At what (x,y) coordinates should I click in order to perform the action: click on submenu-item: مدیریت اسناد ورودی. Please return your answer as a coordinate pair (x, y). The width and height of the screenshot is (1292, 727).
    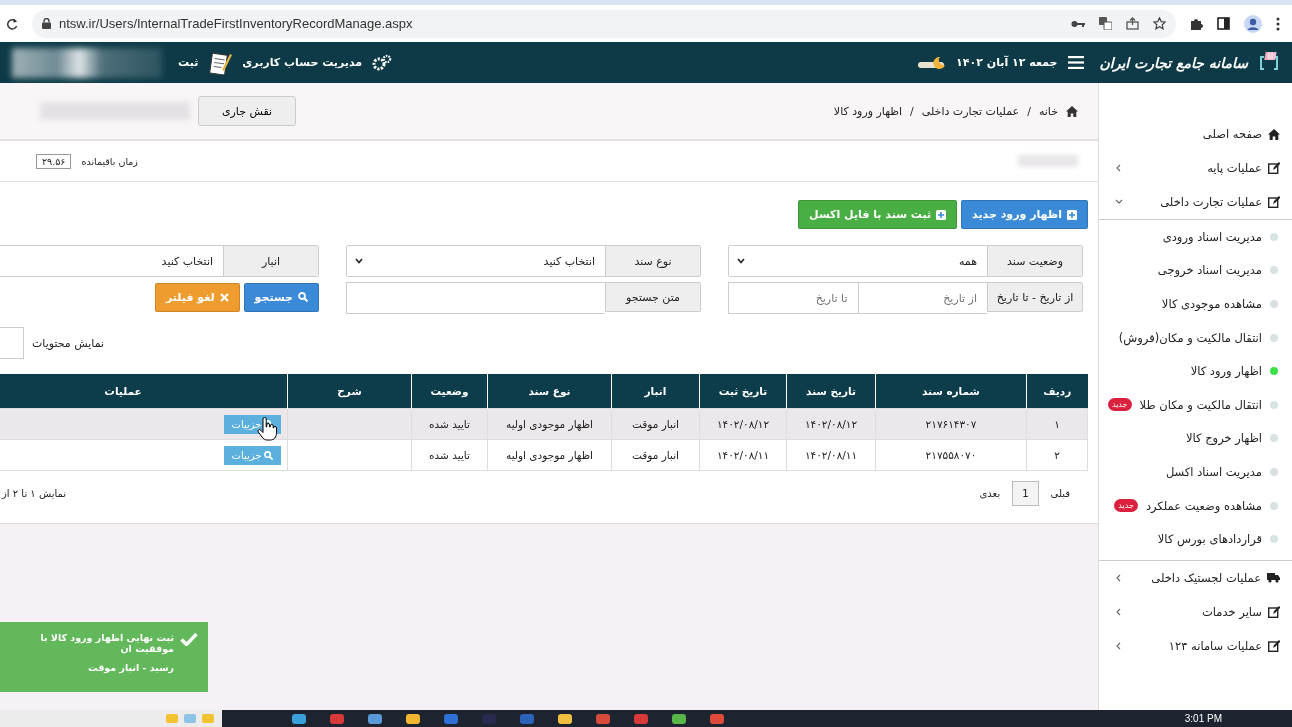
    Looking at the image, I should click on (1195, 237).